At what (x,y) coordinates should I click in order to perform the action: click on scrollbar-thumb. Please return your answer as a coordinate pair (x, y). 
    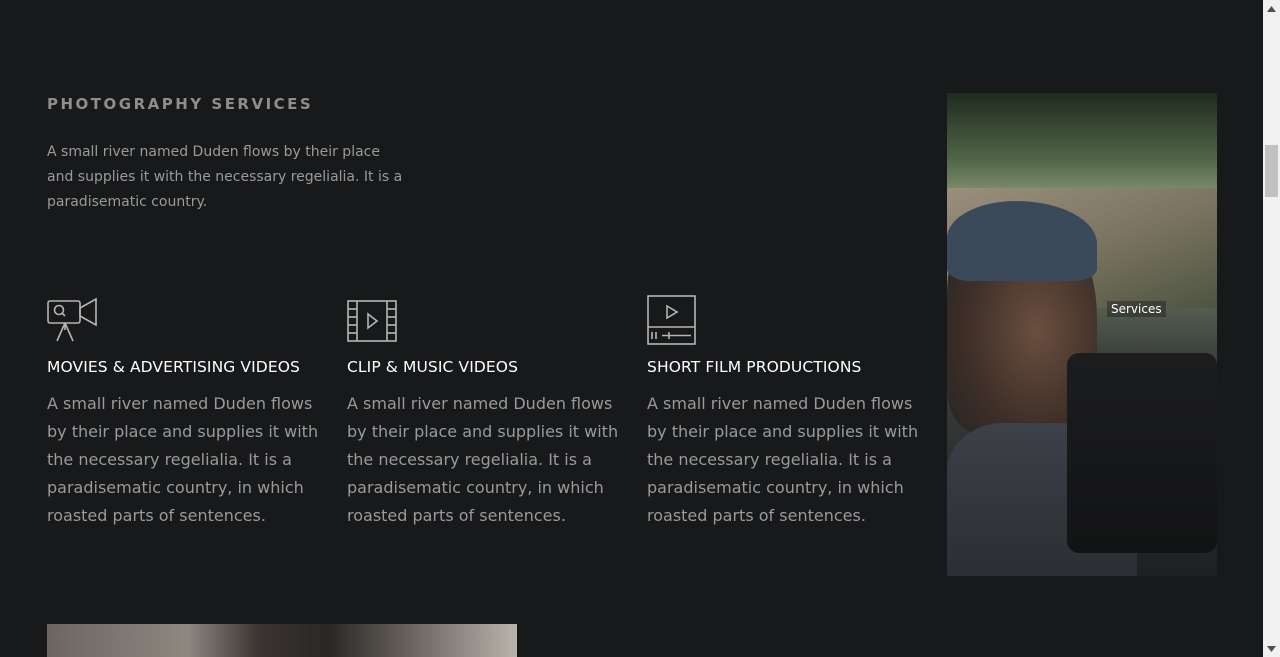
    Looking at the image, I should click on (1271, 171).